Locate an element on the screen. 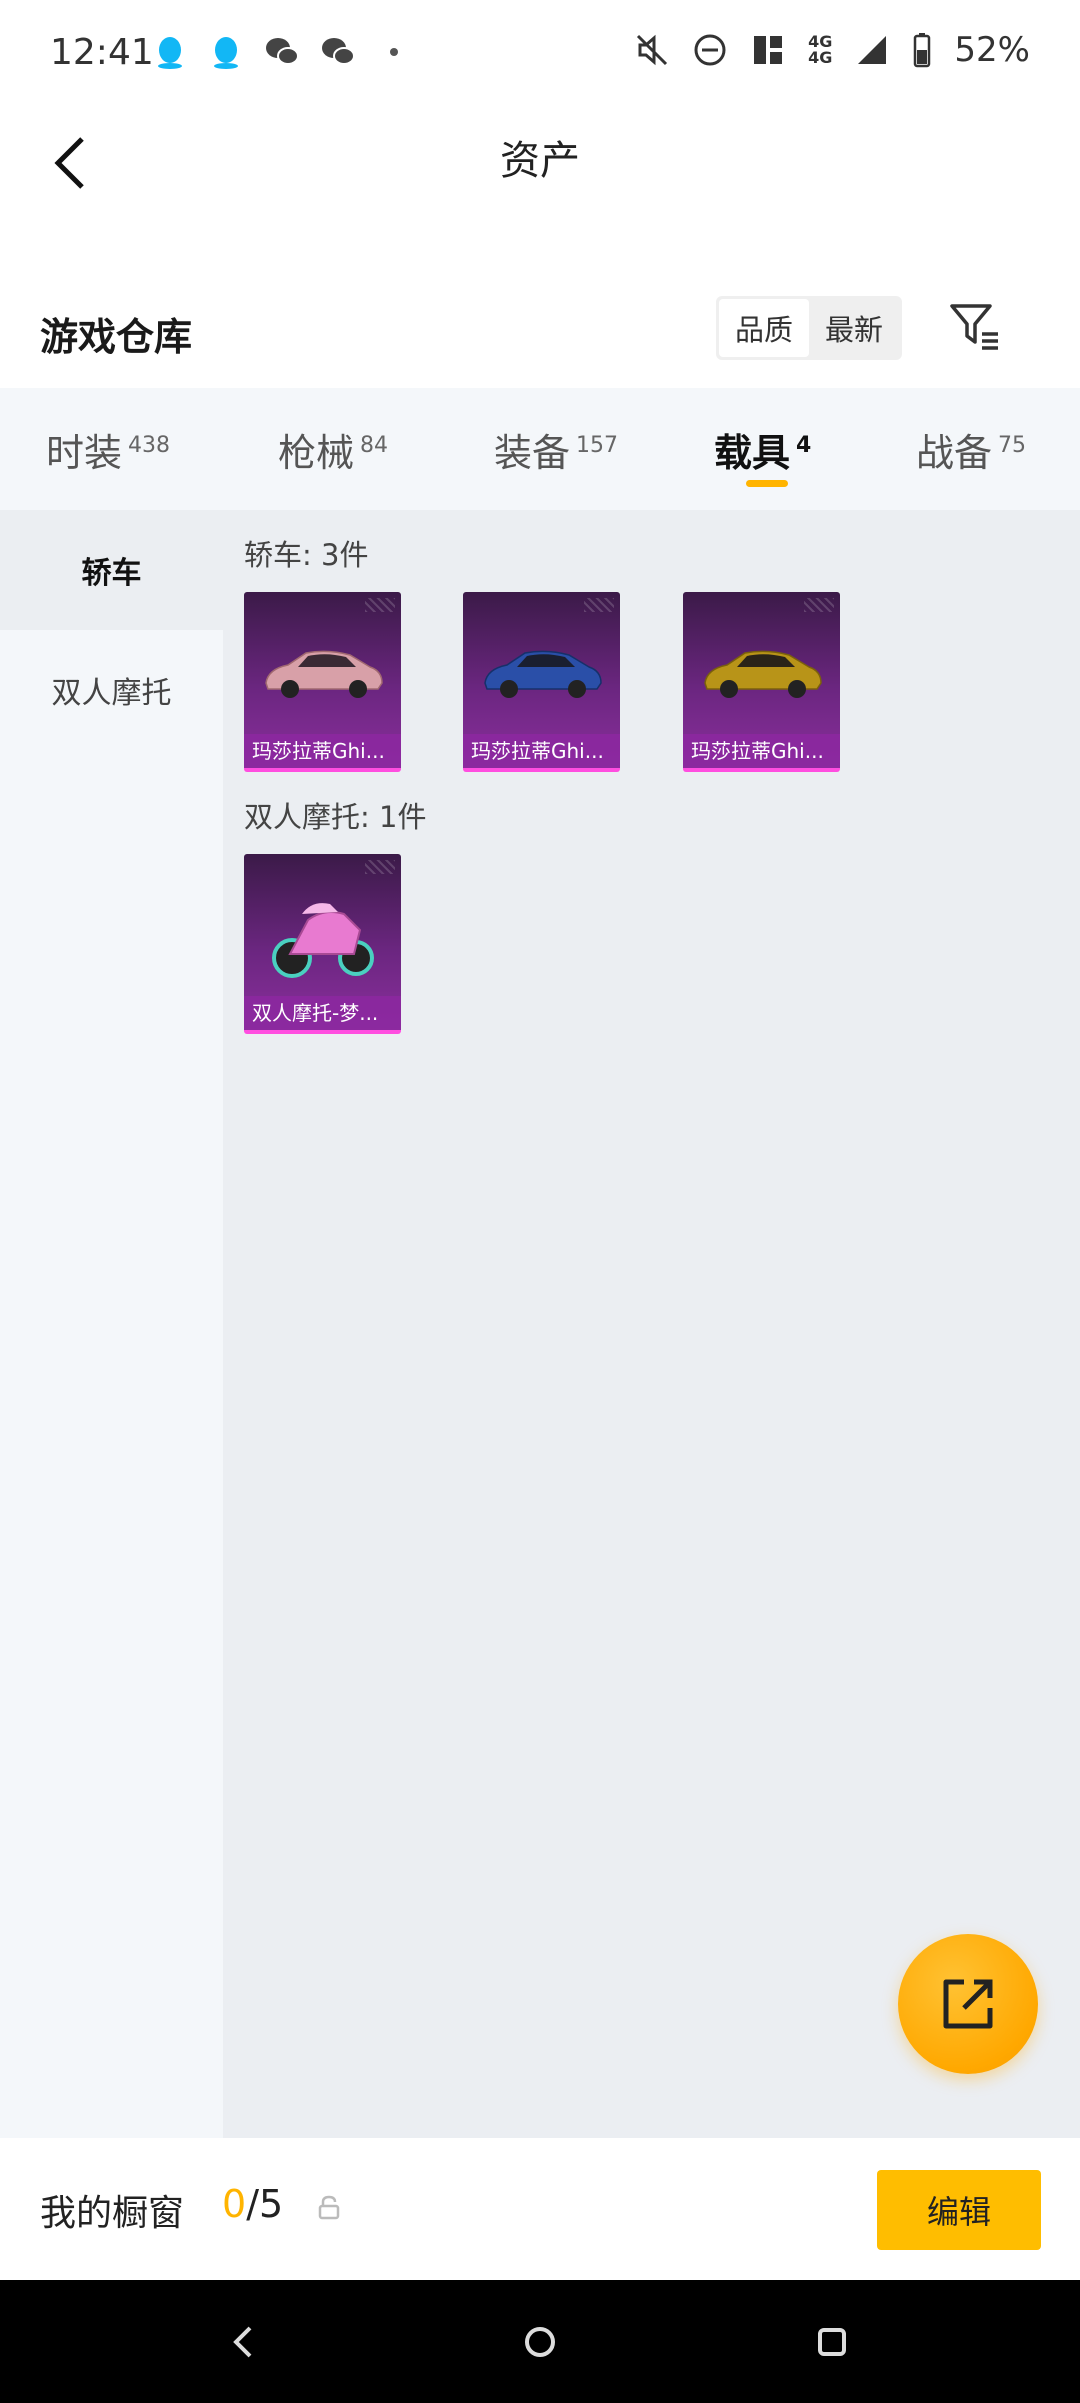 This screenshot has height=2403, width=1080. lock-icon is located at coordinates (329, 2207).